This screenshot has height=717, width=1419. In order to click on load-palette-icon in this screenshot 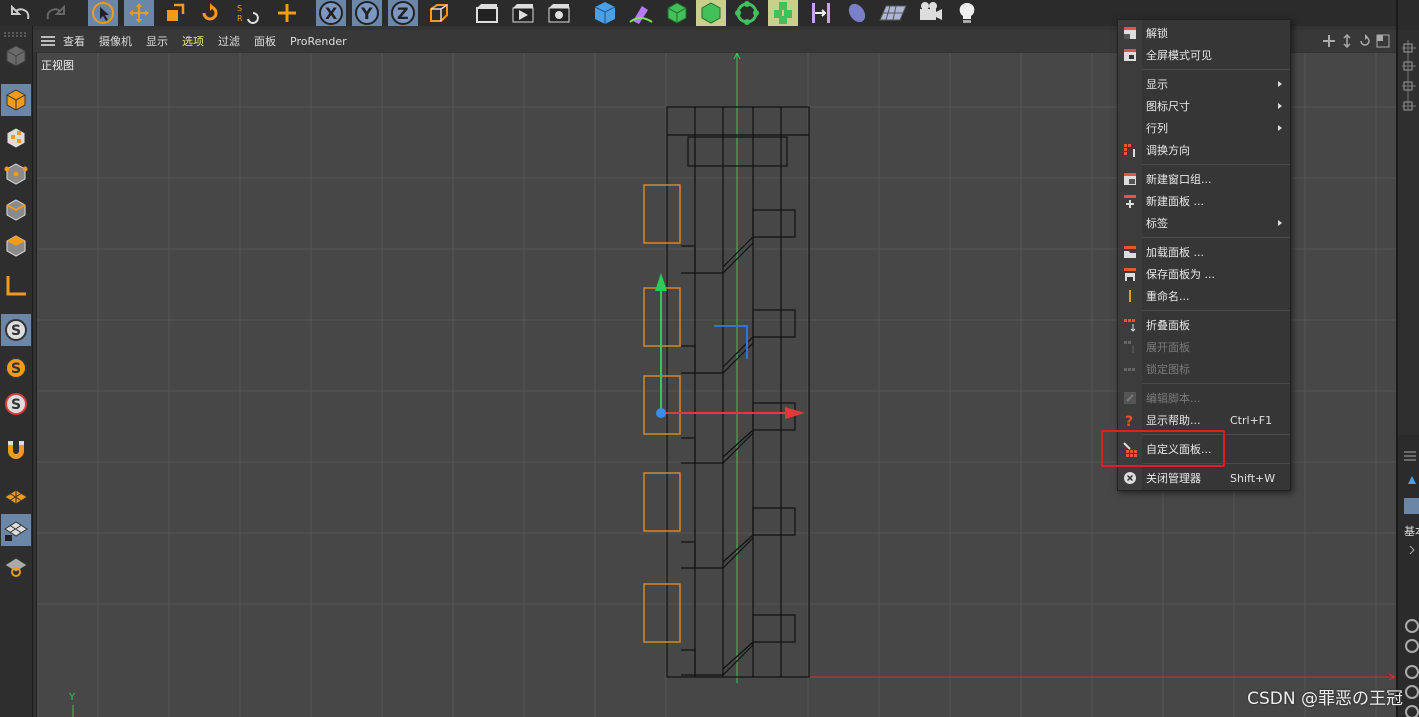, I will do `click(1130, 252)`.